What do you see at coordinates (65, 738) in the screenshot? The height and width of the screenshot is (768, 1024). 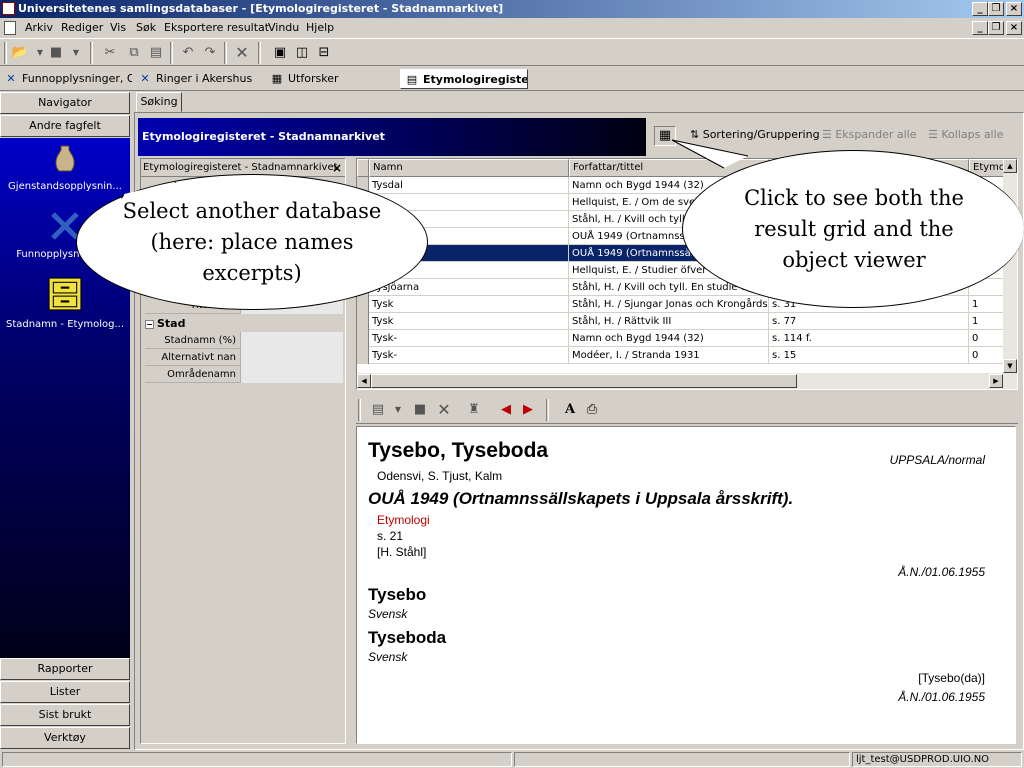 I see `verktoy-button: Verktøy` at bounding box center [65, 738].